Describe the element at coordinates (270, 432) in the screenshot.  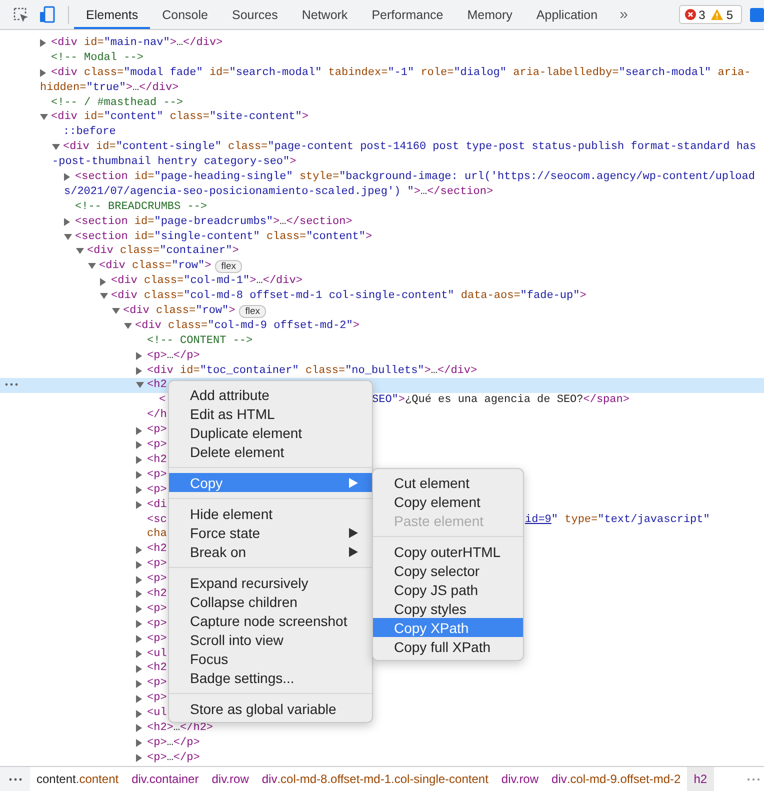
I see `menu-item: Duplicate element` at that location.